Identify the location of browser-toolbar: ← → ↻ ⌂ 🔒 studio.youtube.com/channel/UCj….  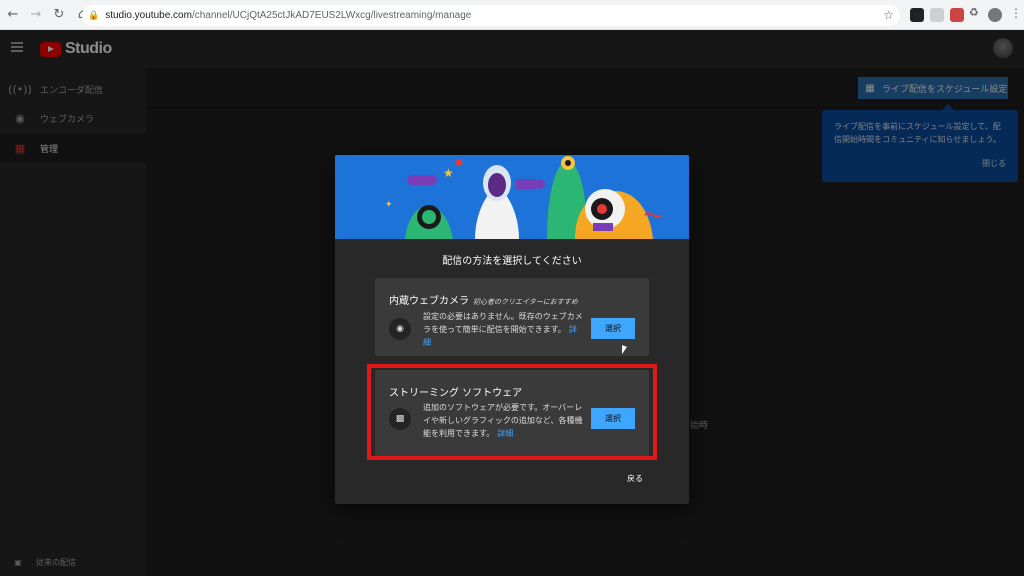
(512, 15).